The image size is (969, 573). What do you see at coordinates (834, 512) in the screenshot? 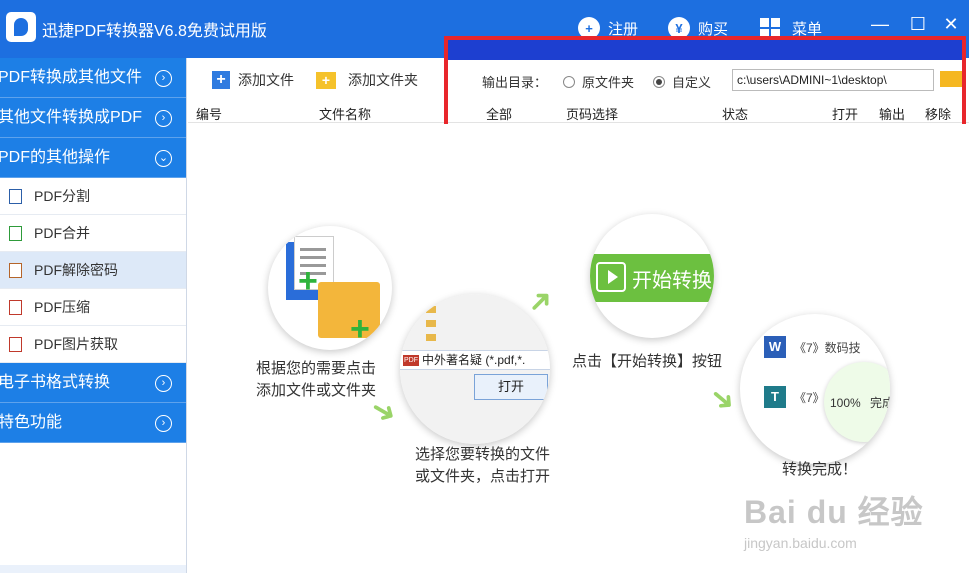
I see `watermark-main: Bai du 经验` at bounding box center [834, 512].